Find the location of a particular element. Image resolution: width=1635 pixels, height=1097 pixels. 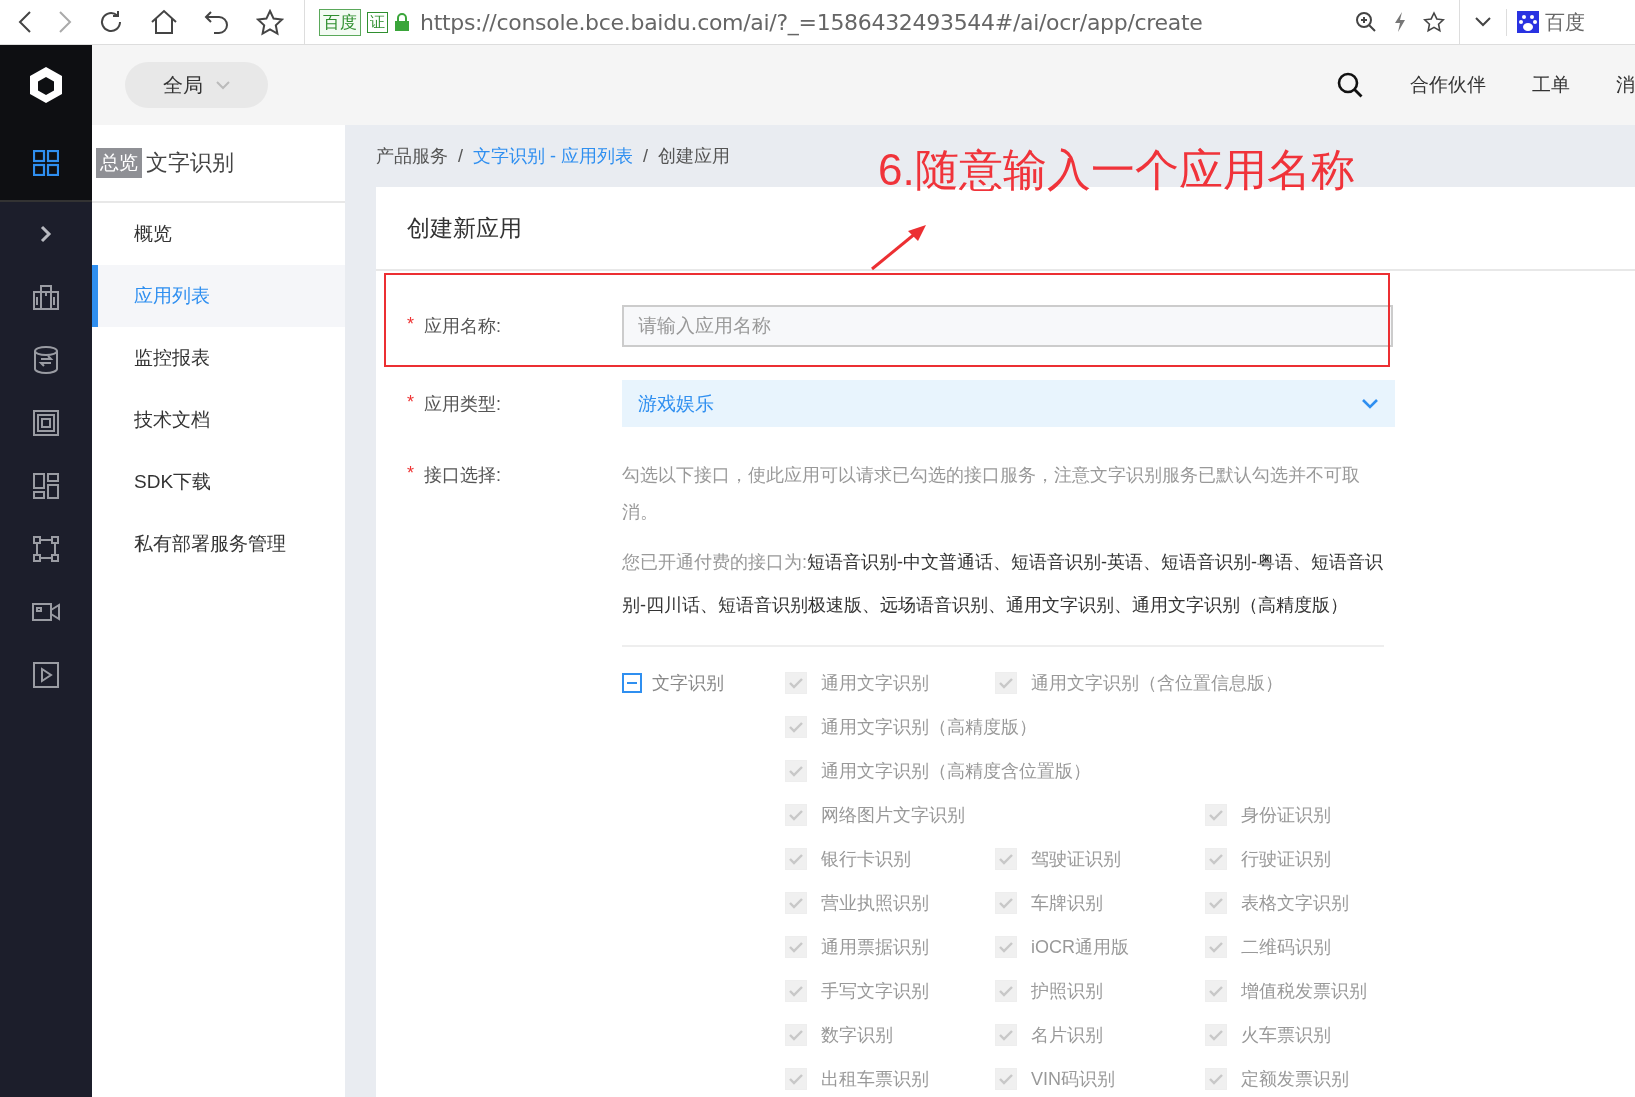

field-label: 应用名称: is located at coordinates (463, 326).